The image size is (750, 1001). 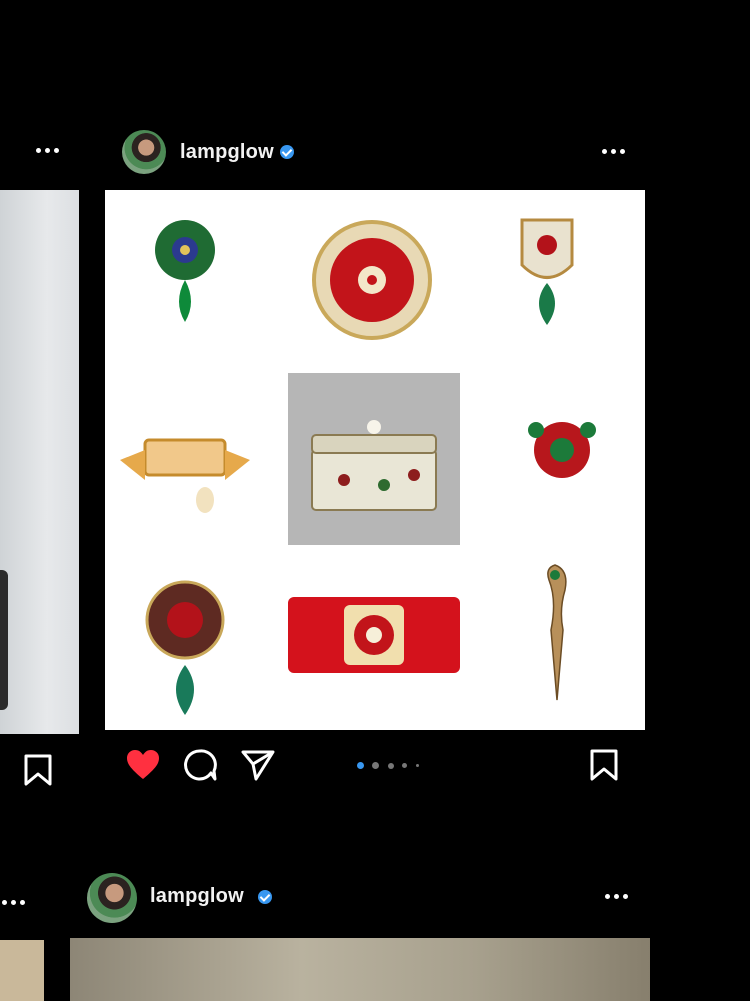 I want to click on send-icon, so click(x=258, y=765).